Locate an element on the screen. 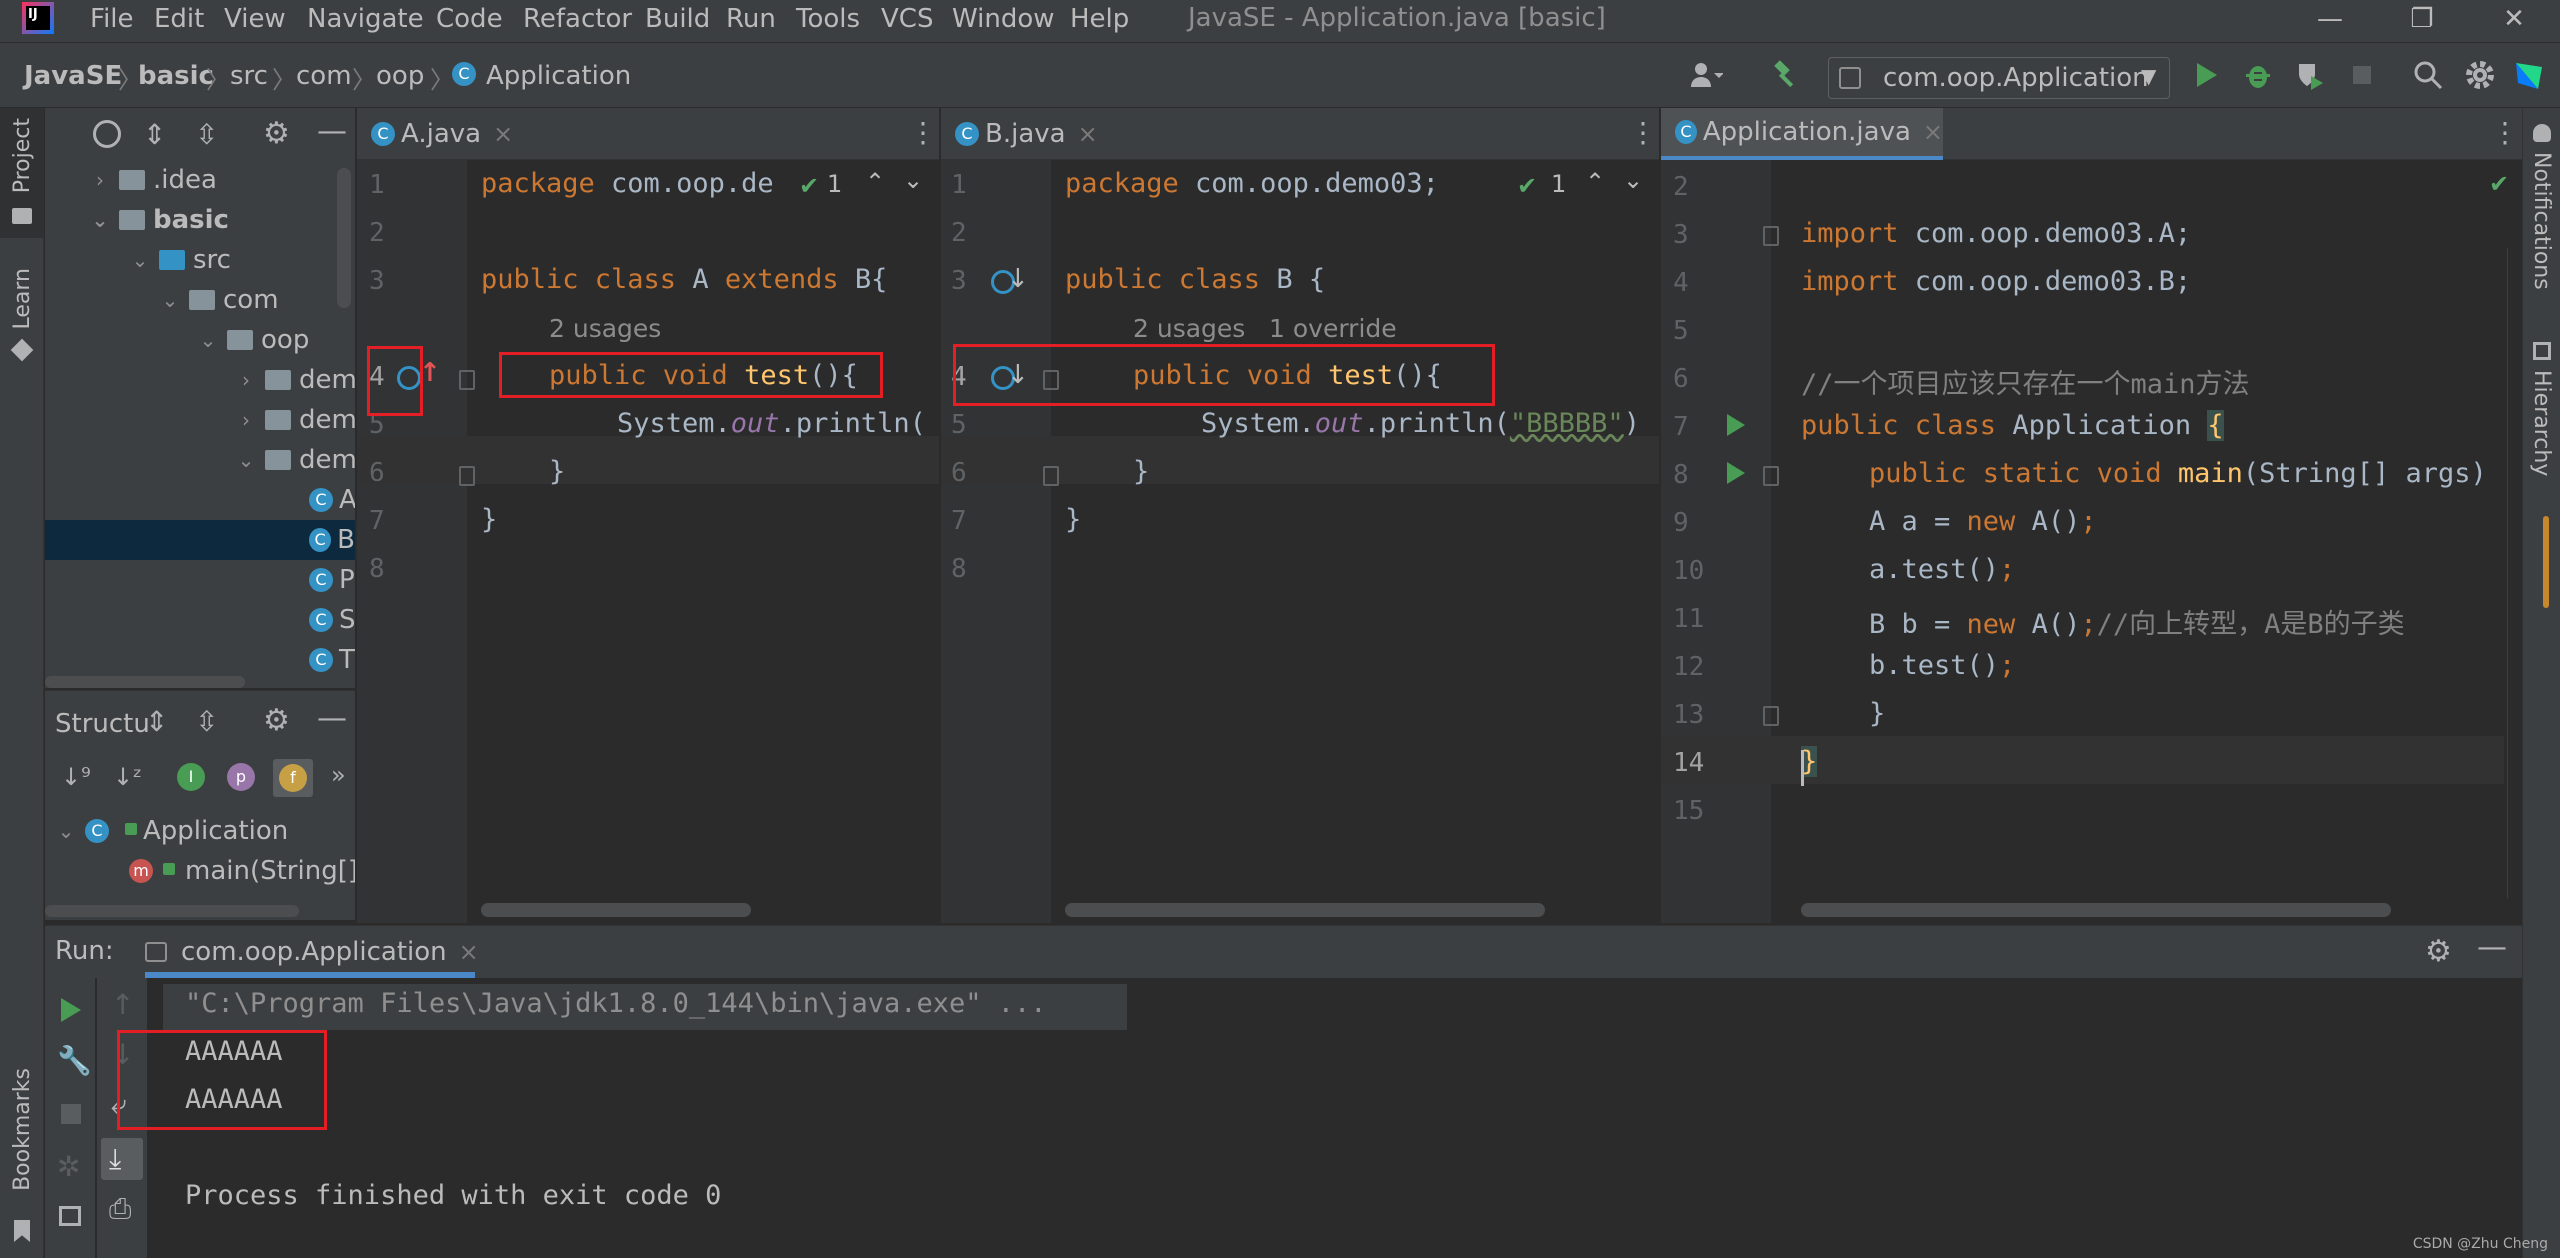 This screenshot has width=2560, height=1258. code-line-8: public static void main(String[] args) is located at coordinates (2178, 473).